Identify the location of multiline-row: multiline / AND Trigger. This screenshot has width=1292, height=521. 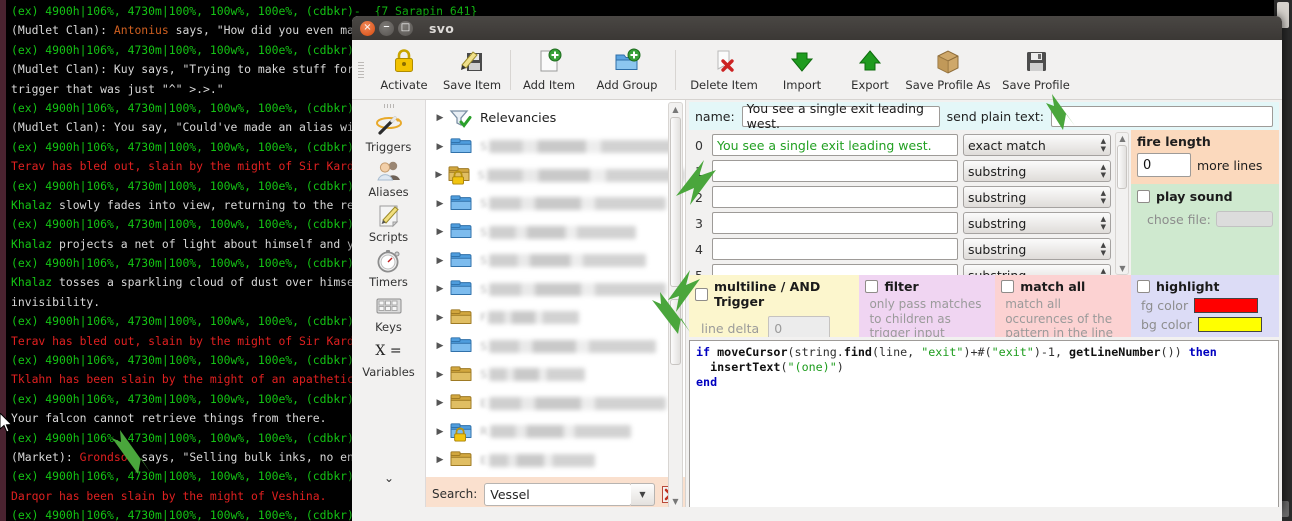
(774, 294).